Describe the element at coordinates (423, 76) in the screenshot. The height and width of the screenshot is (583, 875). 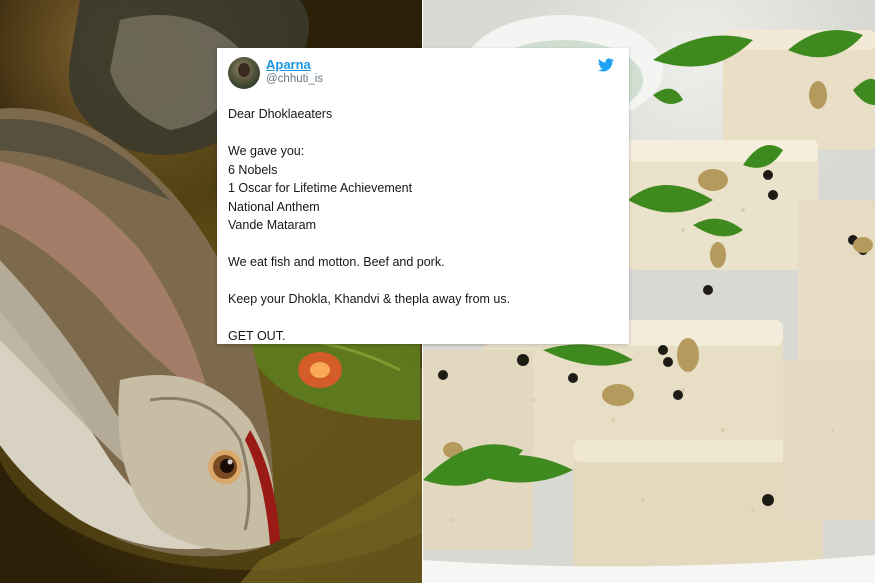
I see `tweet-header: Aparna @chhuti_is` at that location.